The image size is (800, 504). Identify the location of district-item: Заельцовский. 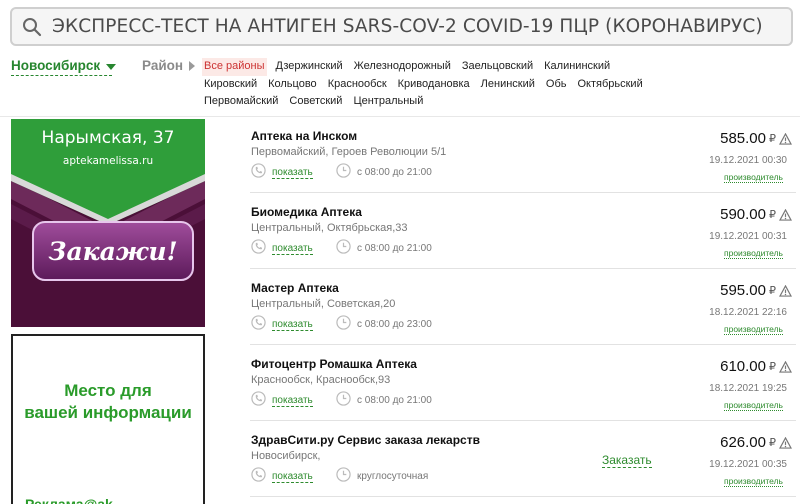
(497, 67).